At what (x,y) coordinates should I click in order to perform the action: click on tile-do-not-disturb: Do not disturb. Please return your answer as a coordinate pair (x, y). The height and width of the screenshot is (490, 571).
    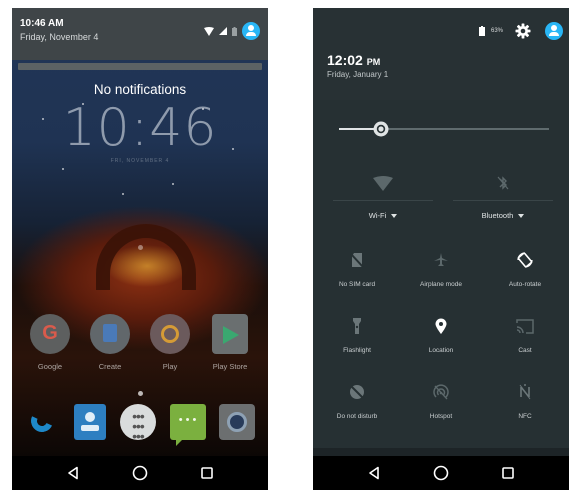
    Looking at the image, I should click on (357, 399).